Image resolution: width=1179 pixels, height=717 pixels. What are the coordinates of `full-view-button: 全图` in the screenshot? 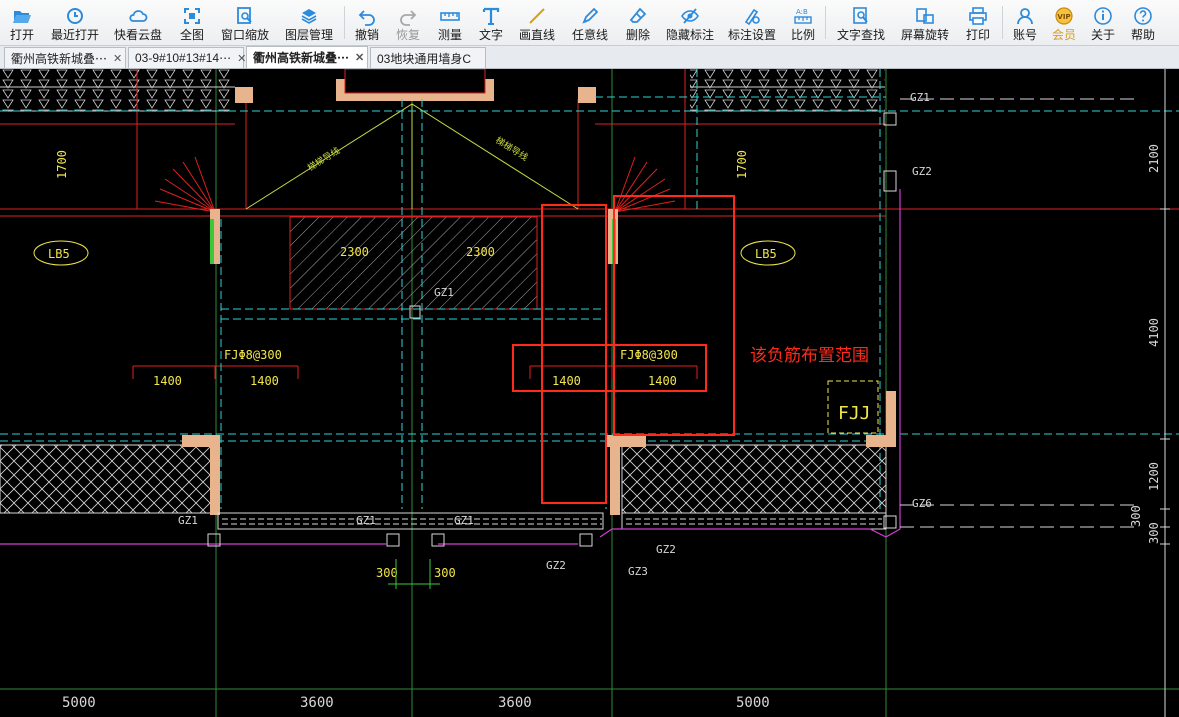 It's located at (192, 22).